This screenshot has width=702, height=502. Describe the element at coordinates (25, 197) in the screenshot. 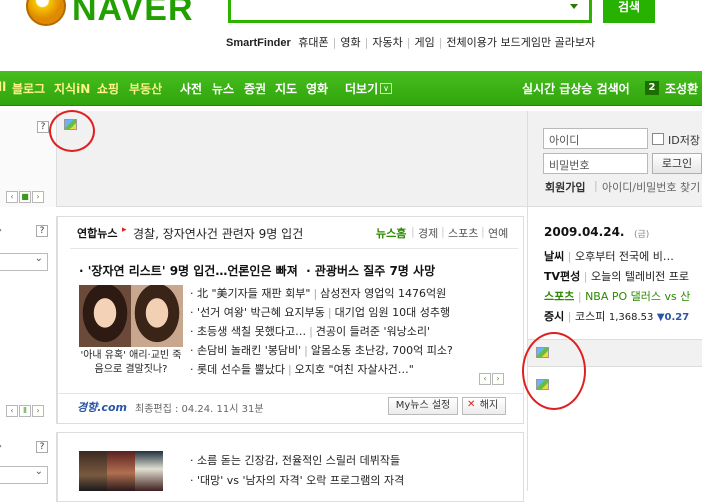

I see `stop-icon: ■` at that location.